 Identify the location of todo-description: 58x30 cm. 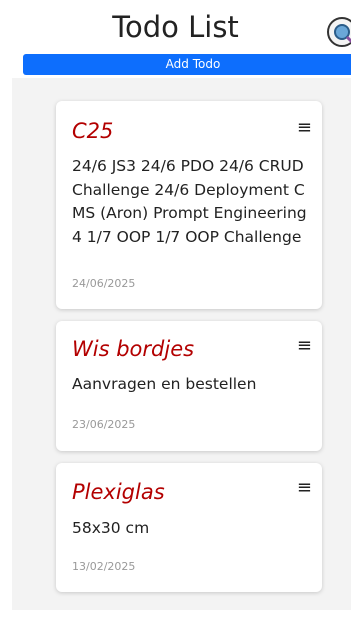
(111, 528).